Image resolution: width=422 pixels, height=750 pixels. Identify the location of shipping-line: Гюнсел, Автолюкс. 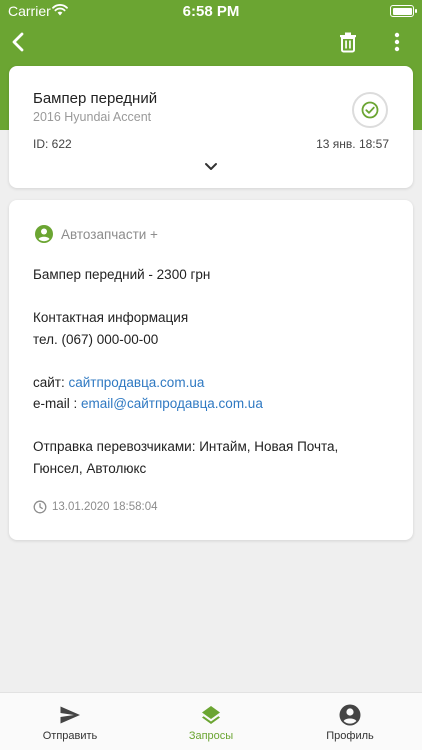
(90, 468).